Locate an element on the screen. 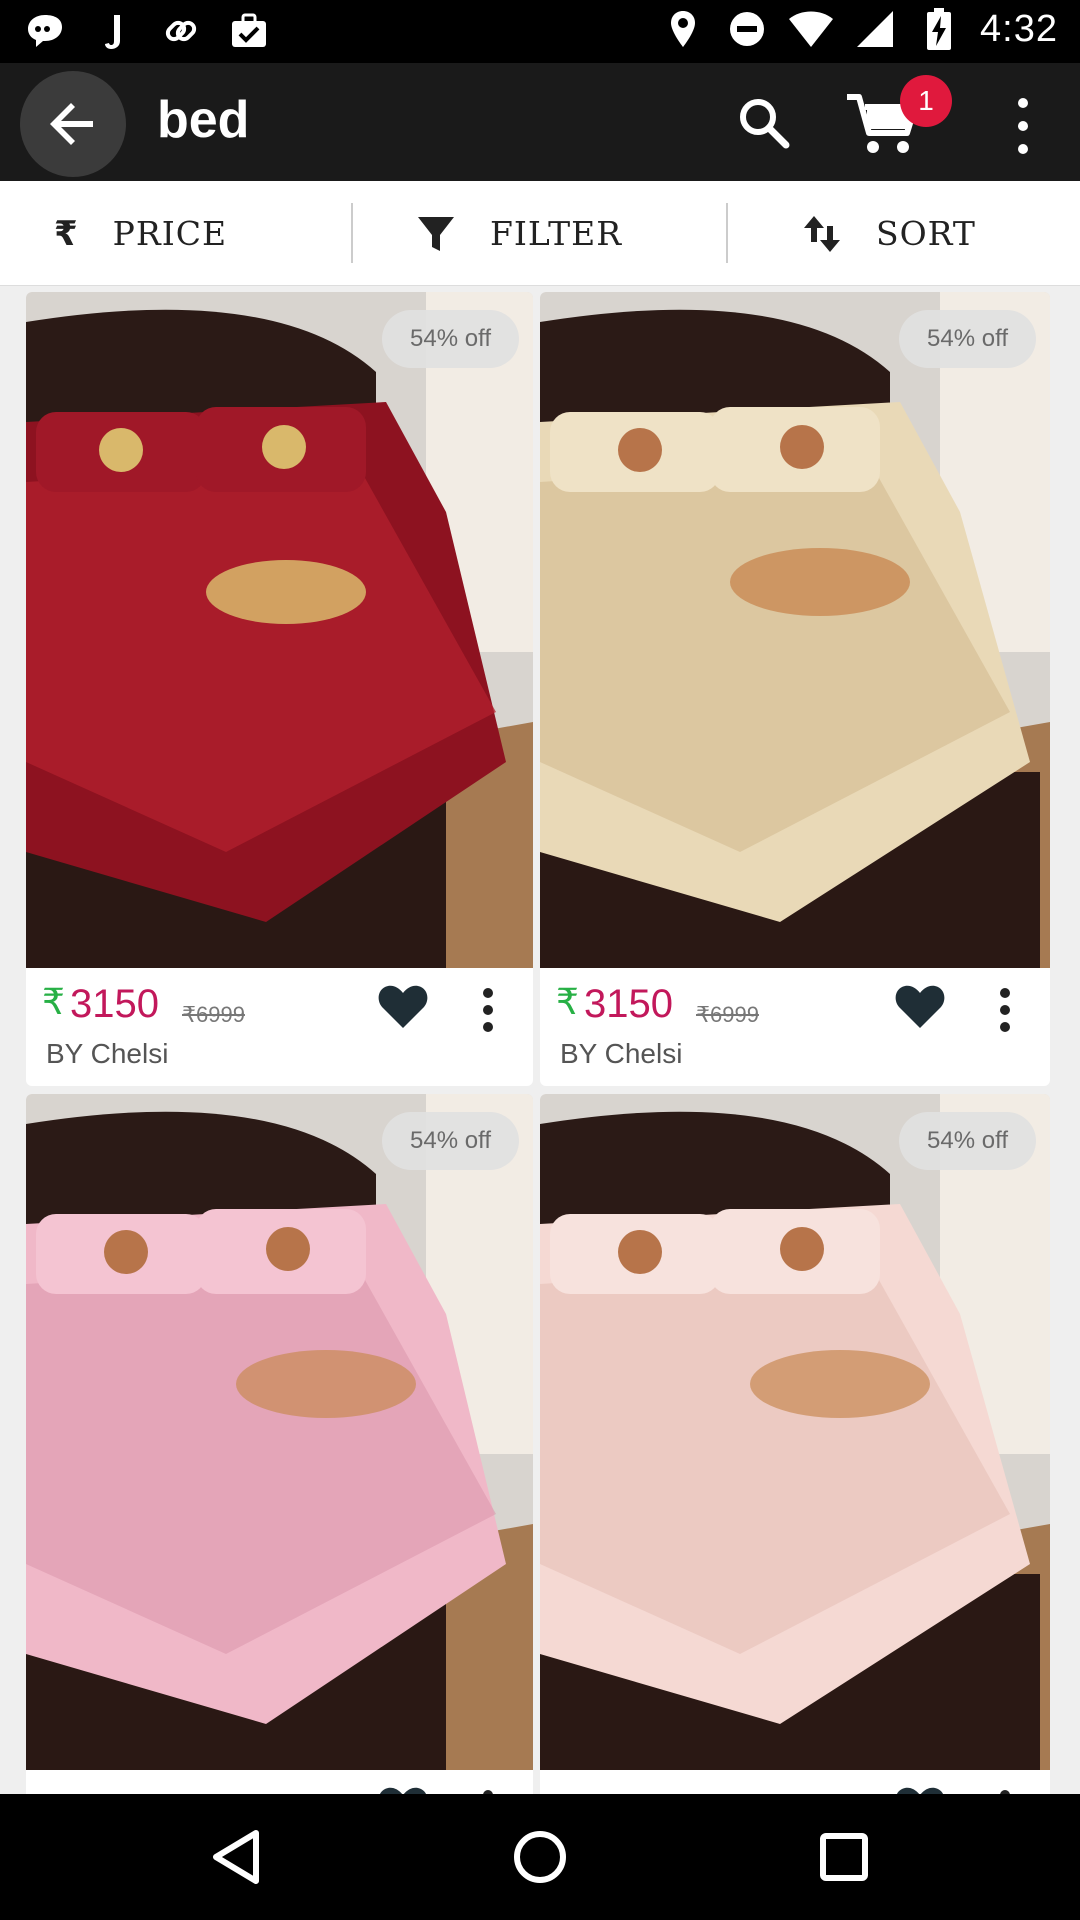  status-bar: 4:32 is located at coordinates (540, 31).